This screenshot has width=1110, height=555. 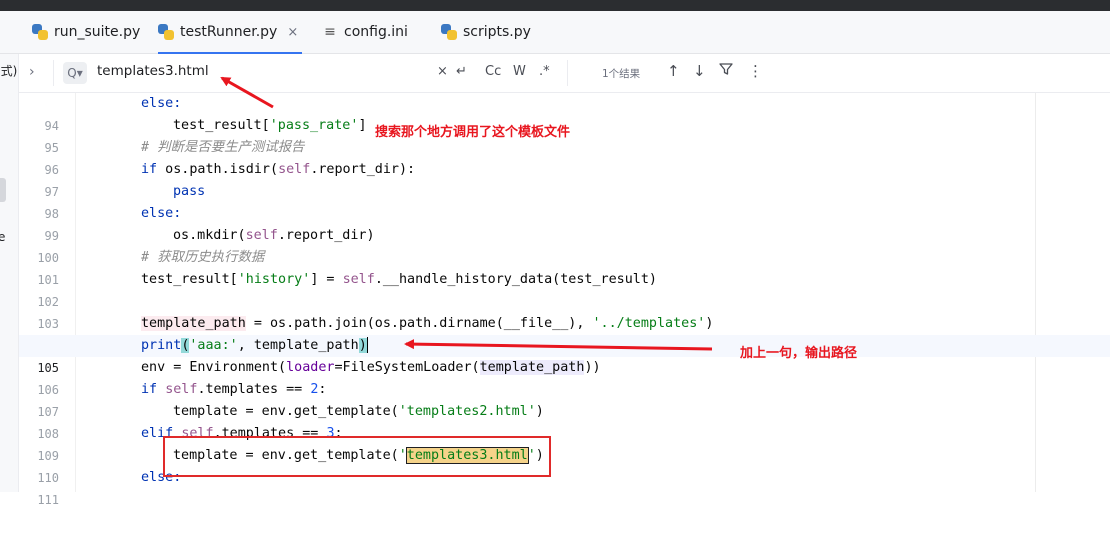 I want to click on annotation-red-box, so click(x=357, y=456).